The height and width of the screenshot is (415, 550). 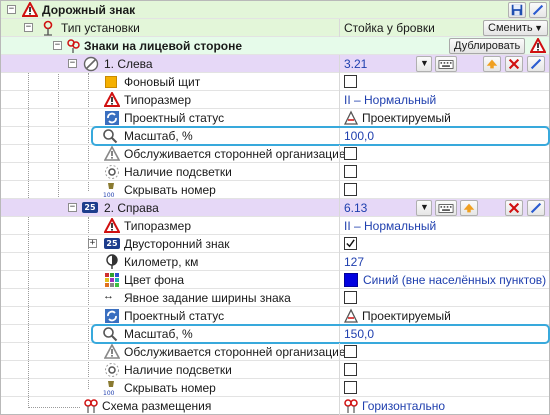 I want to click on serviced-value-cell, so click(x=444, y=352).